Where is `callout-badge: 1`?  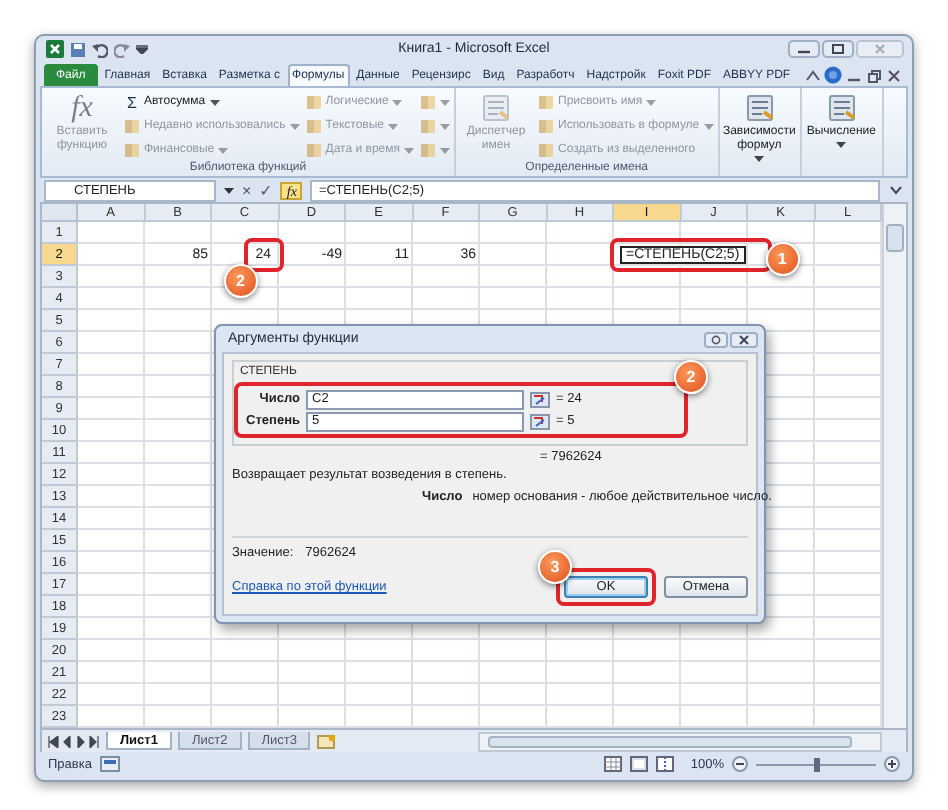
callout-badge: 1 is located at coordinates (782, 259).